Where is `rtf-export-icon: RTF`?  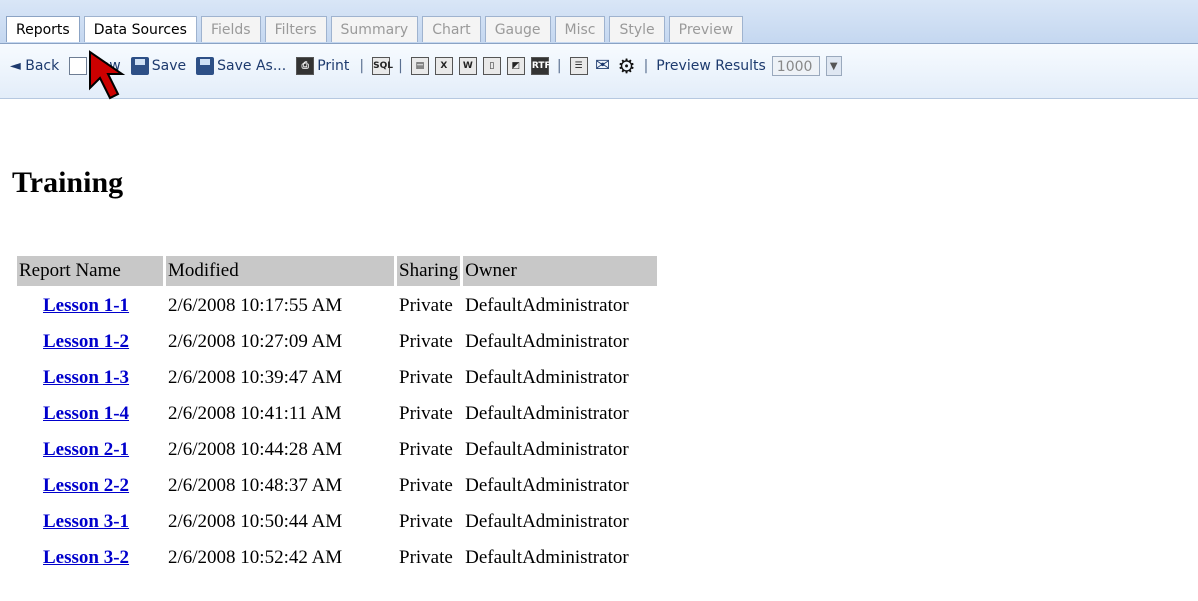 rtf-export-icon: RTF is located at coordinates (540, 66).